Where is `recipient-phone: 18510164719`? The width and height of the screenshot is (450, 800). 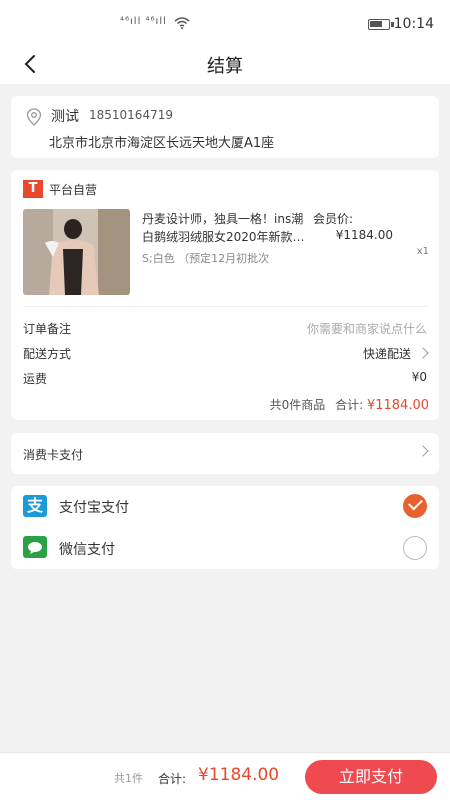 recipient-phone: 18510164719 is located at coordinates (131, 115).